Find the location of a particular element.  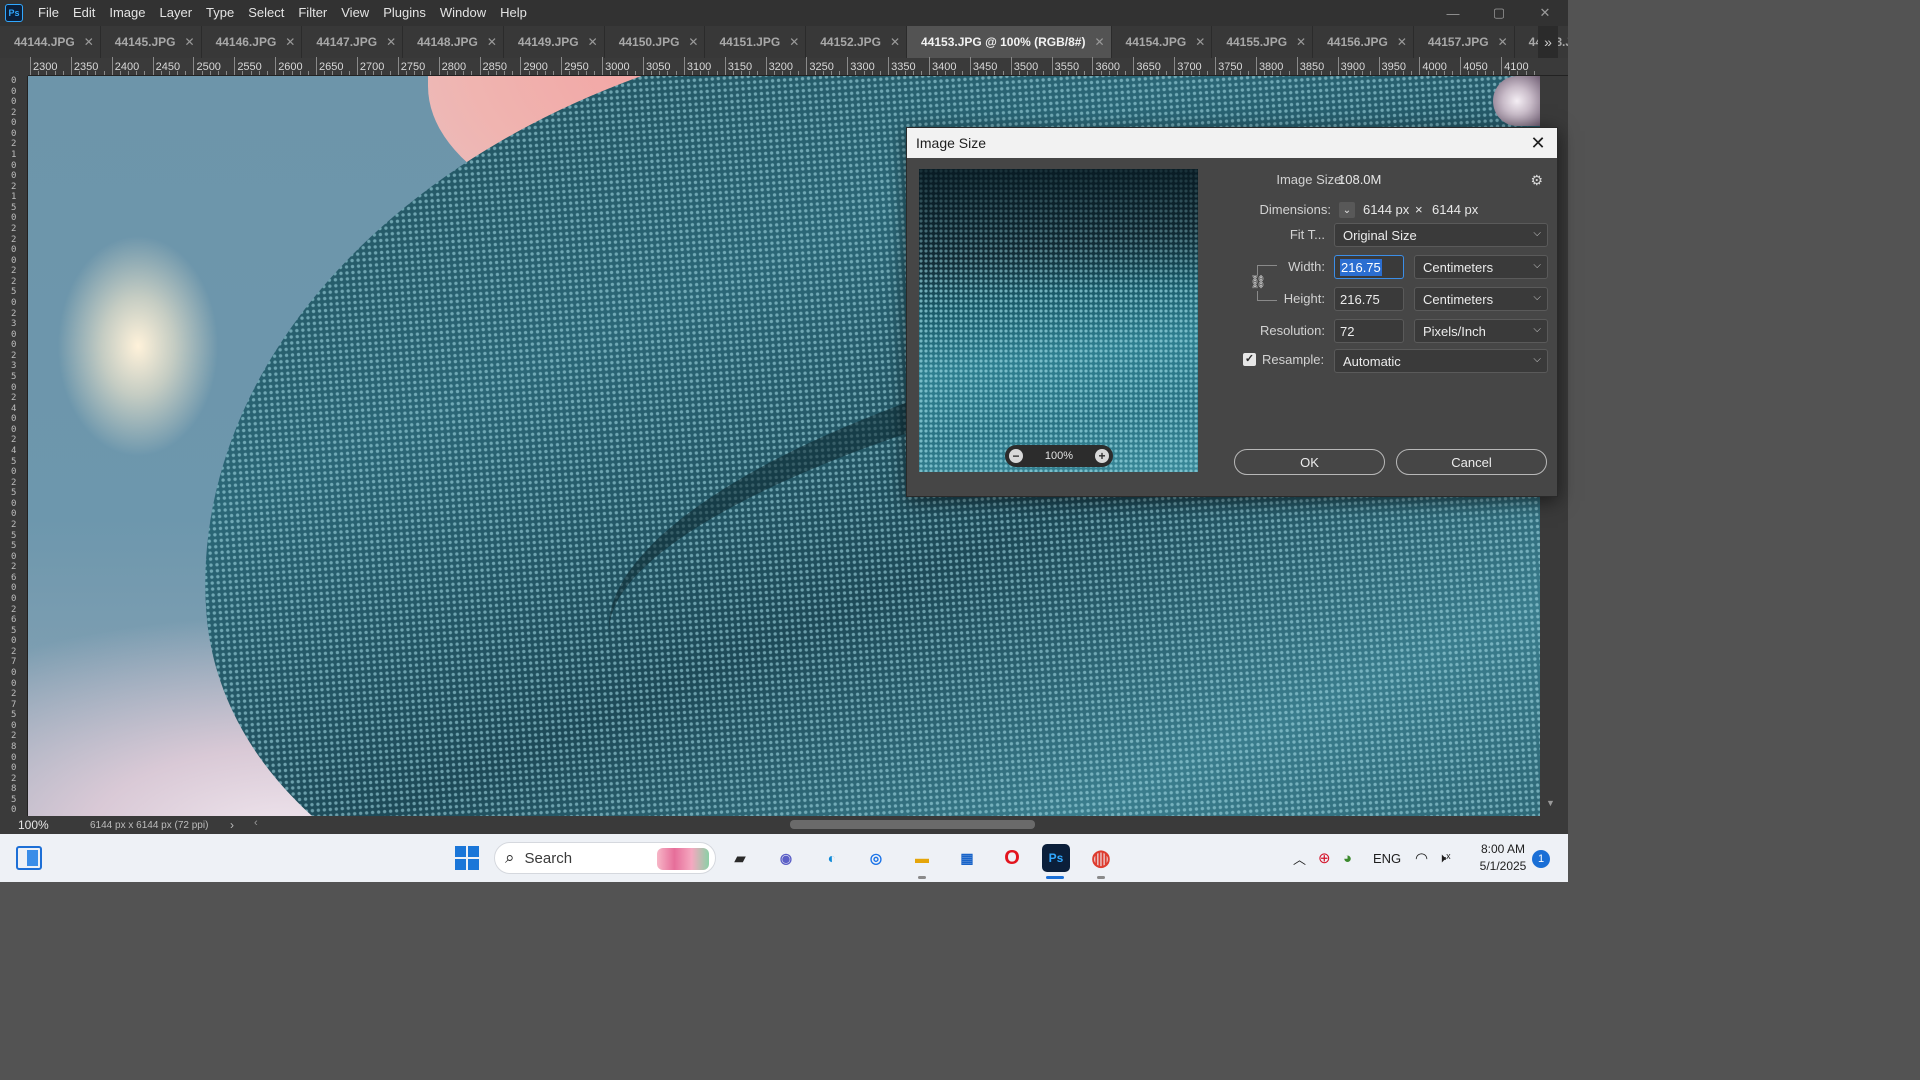

volume-muted-icon: 🕨ˣ is located at coordinates (1444, 858).